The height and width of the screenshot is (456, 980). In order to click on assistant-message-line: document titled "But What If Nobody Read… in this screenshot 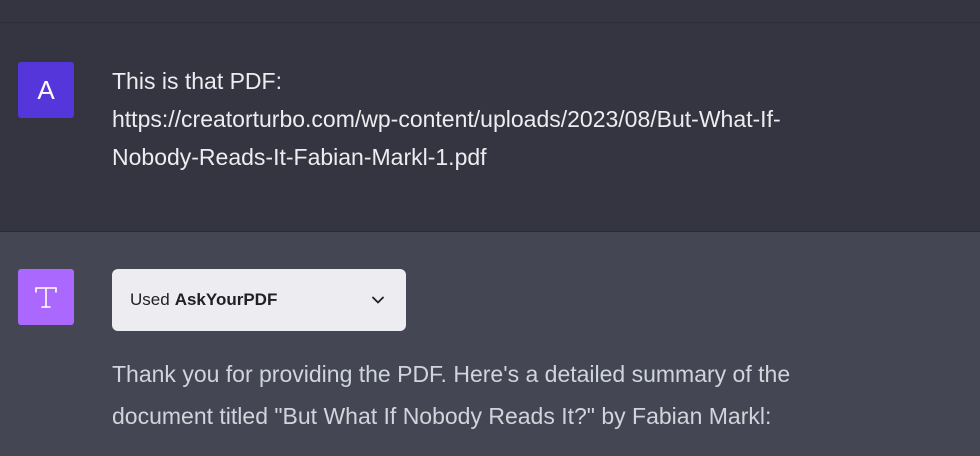, I will do `click(442, 416)`.